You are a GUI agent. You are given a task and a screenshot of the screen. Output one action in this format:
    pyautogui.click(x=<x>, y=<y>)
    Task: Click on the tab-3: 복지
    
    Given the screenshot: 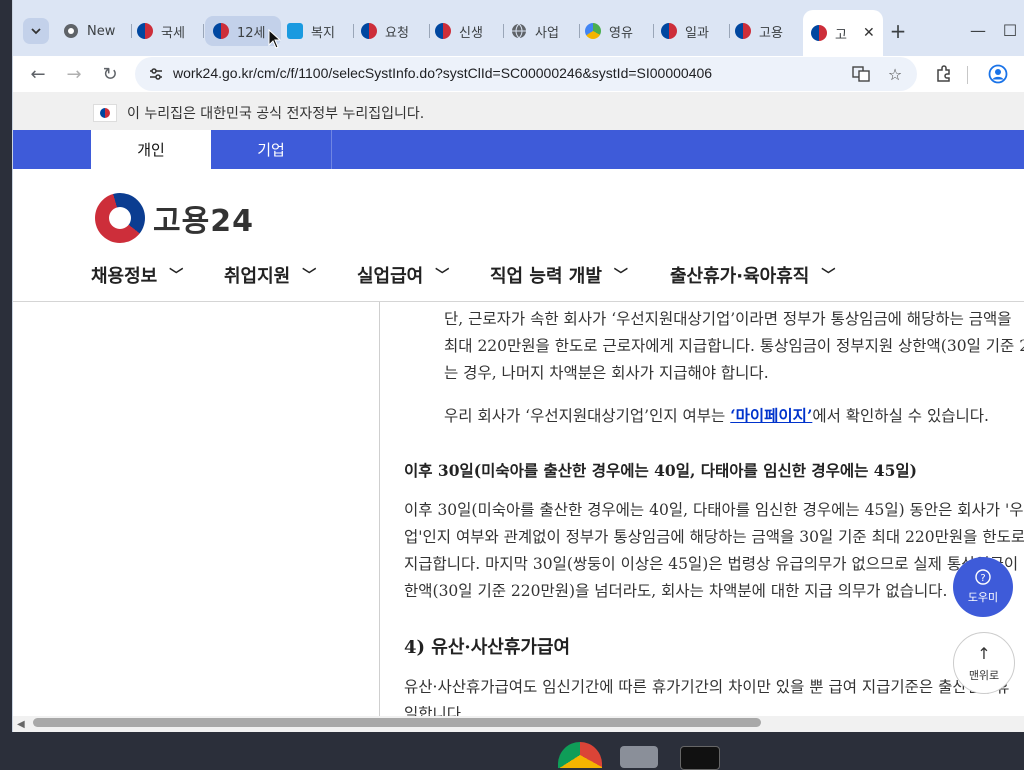 What is the action you would take?
    pyautogui.click(x=315, y=31)
    